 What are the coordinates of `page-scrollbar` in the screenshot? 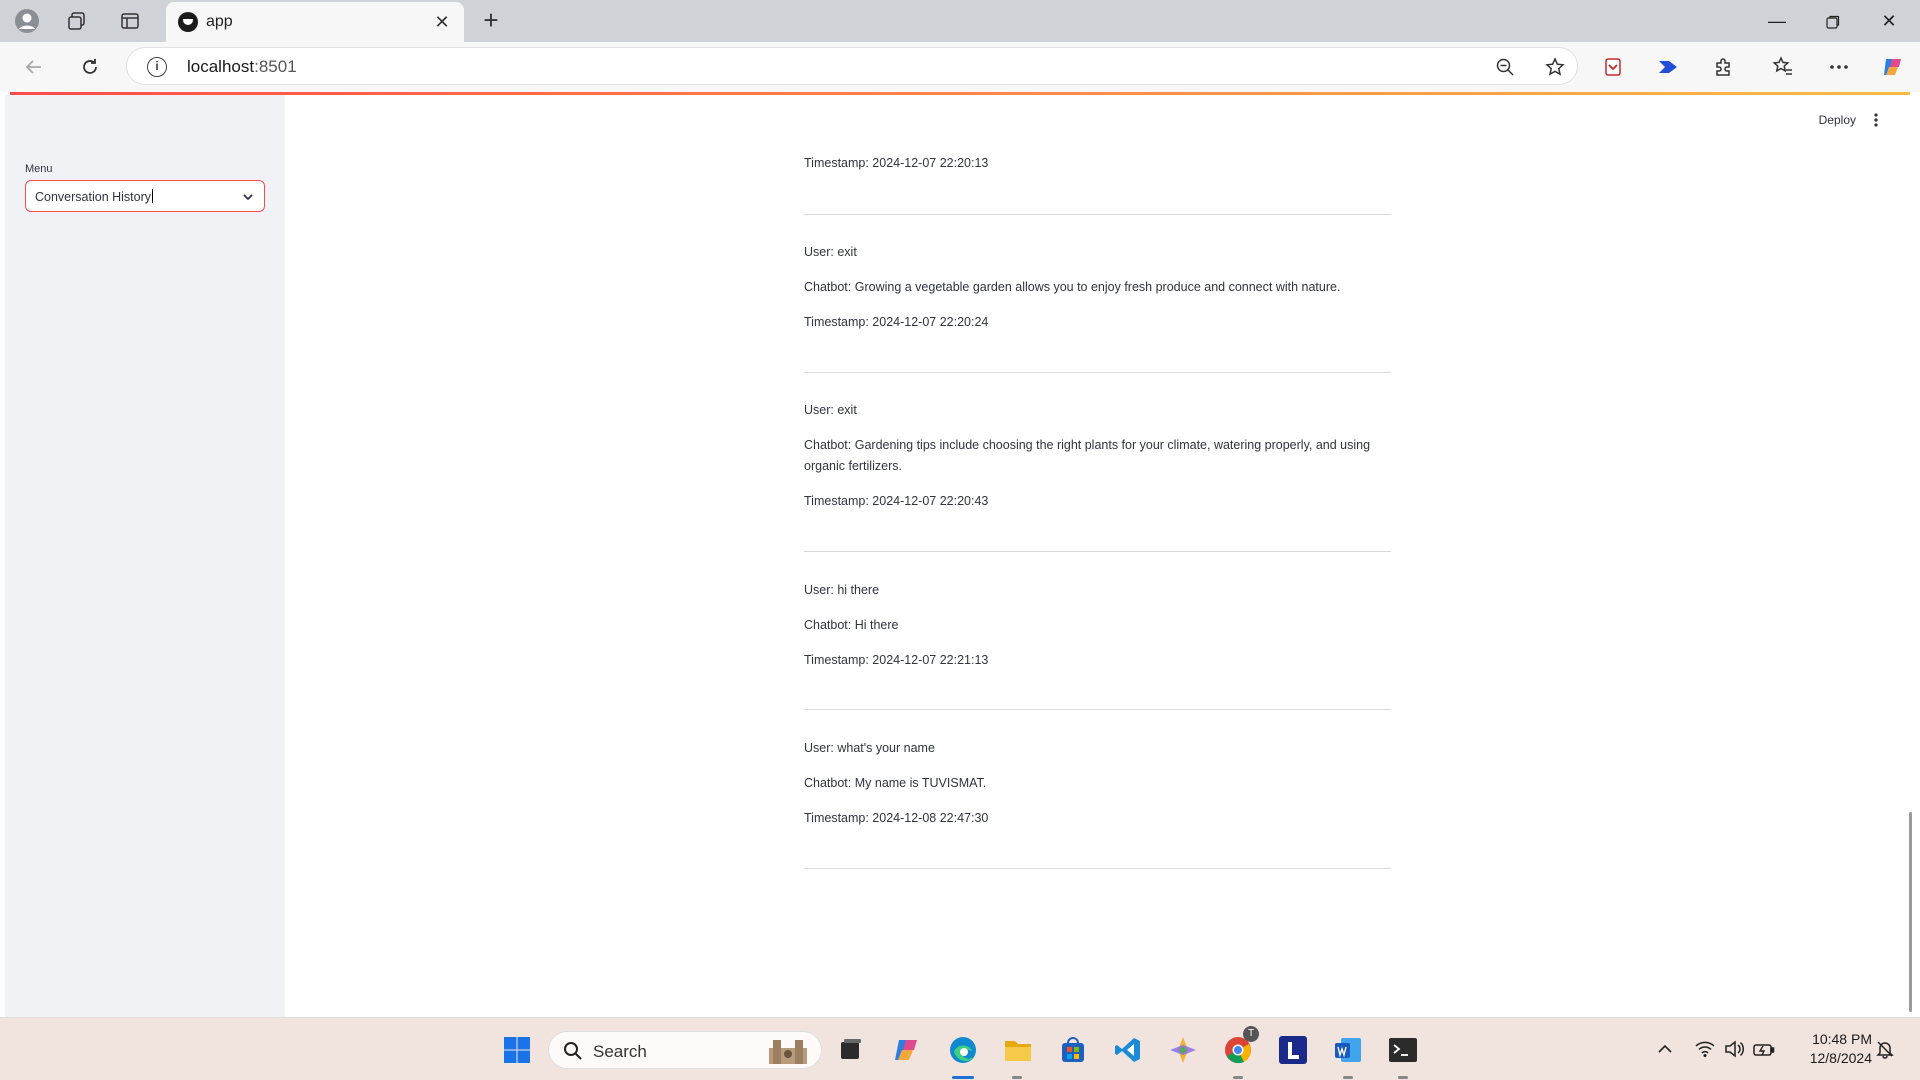 It's located at (1910, 912).